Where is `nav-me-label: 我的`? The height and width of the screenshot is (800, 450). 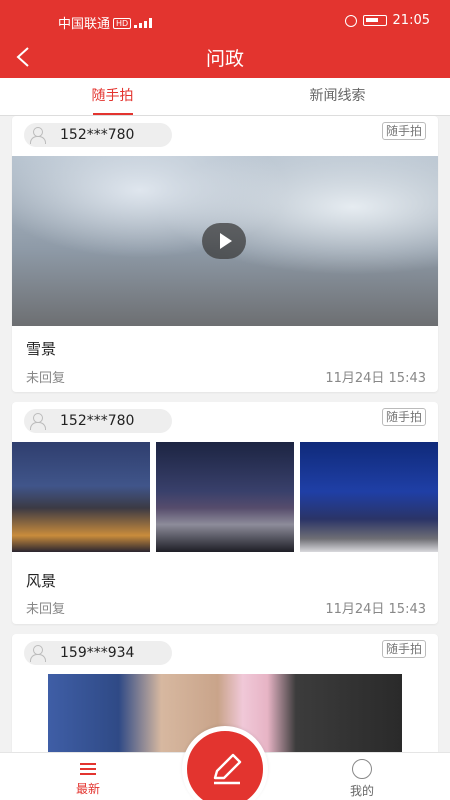 nav-me-label: 我的 is located at coordinates (361, 791).